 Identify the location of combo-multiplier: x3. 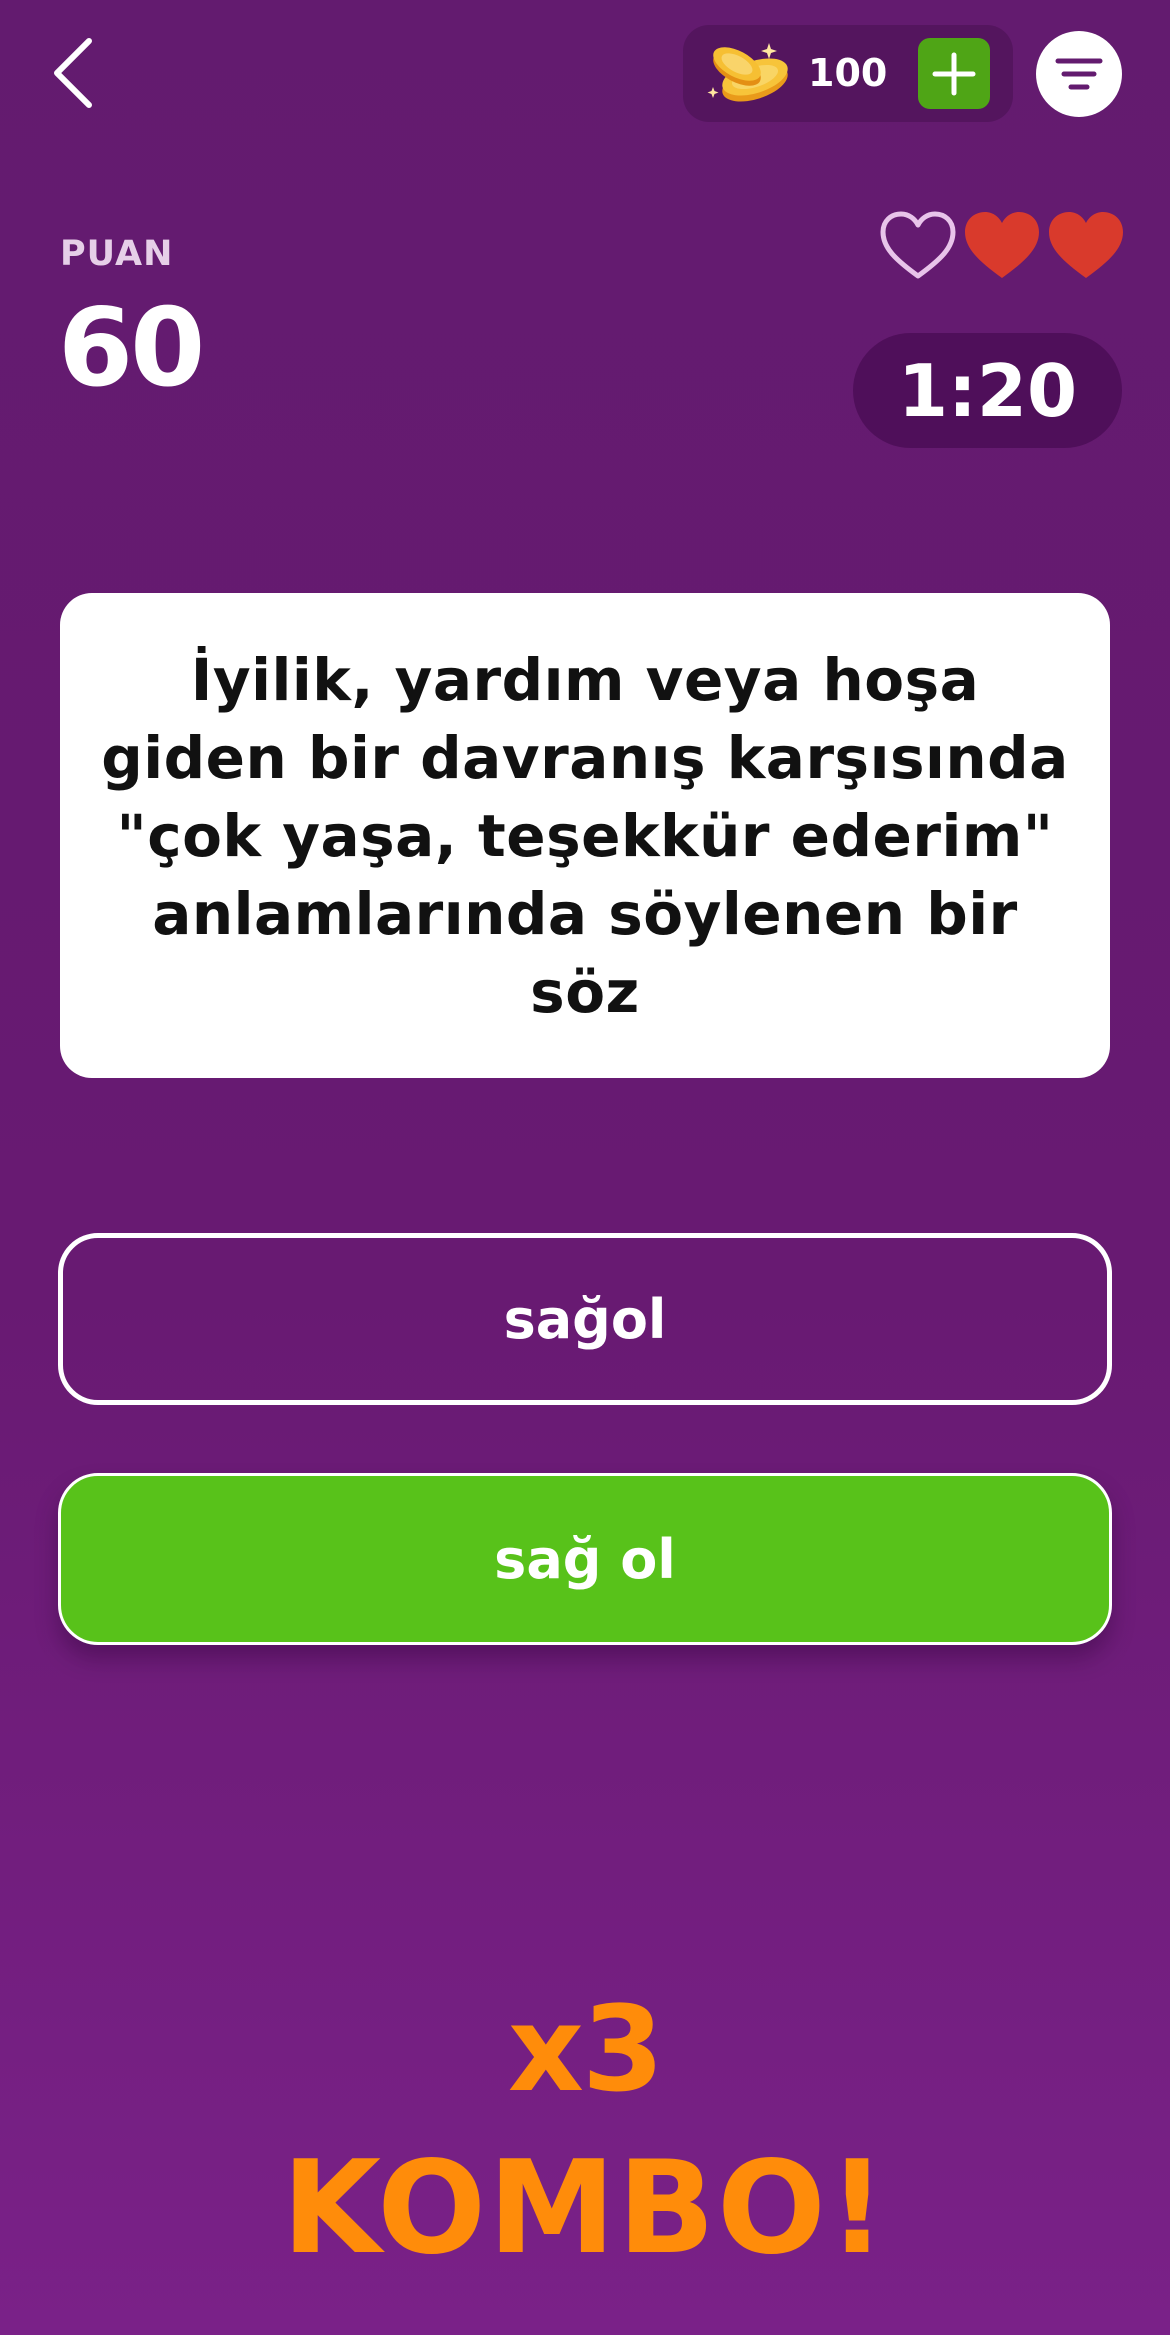
(585, 2049).